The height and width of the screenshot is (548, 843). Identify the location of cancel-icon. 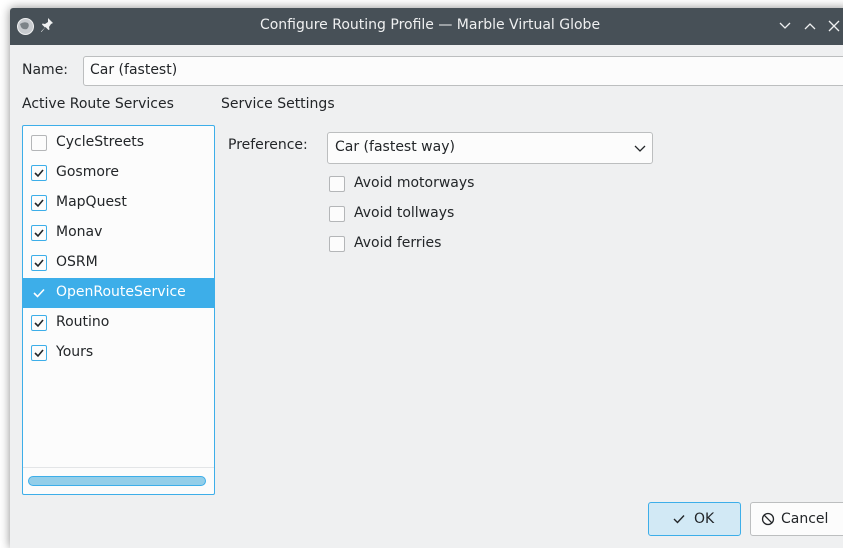
(768, 519).